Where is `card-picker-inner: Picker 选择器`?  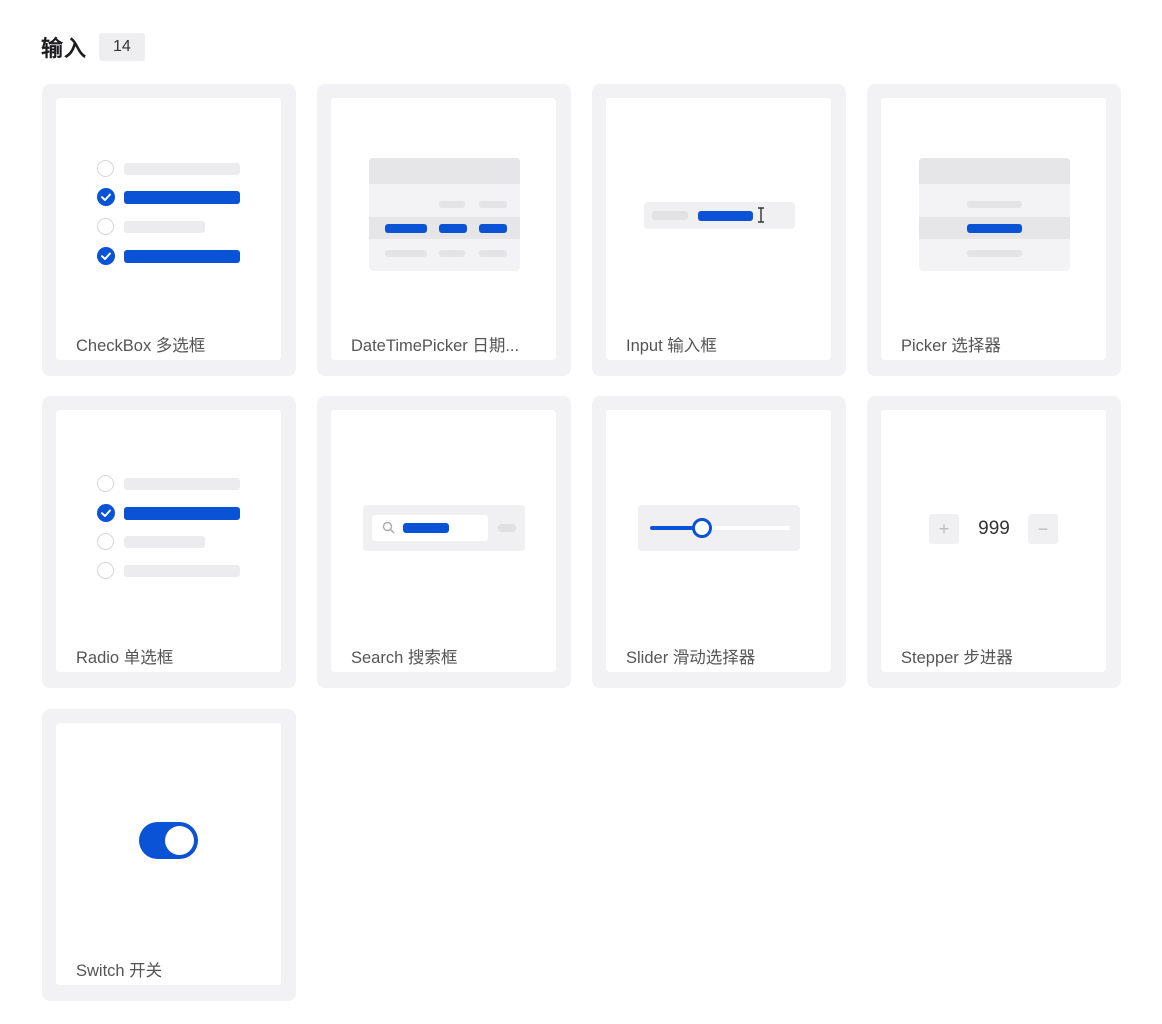 card-picker-inner: Picker 选择器 is located at coordinates (993, 229).